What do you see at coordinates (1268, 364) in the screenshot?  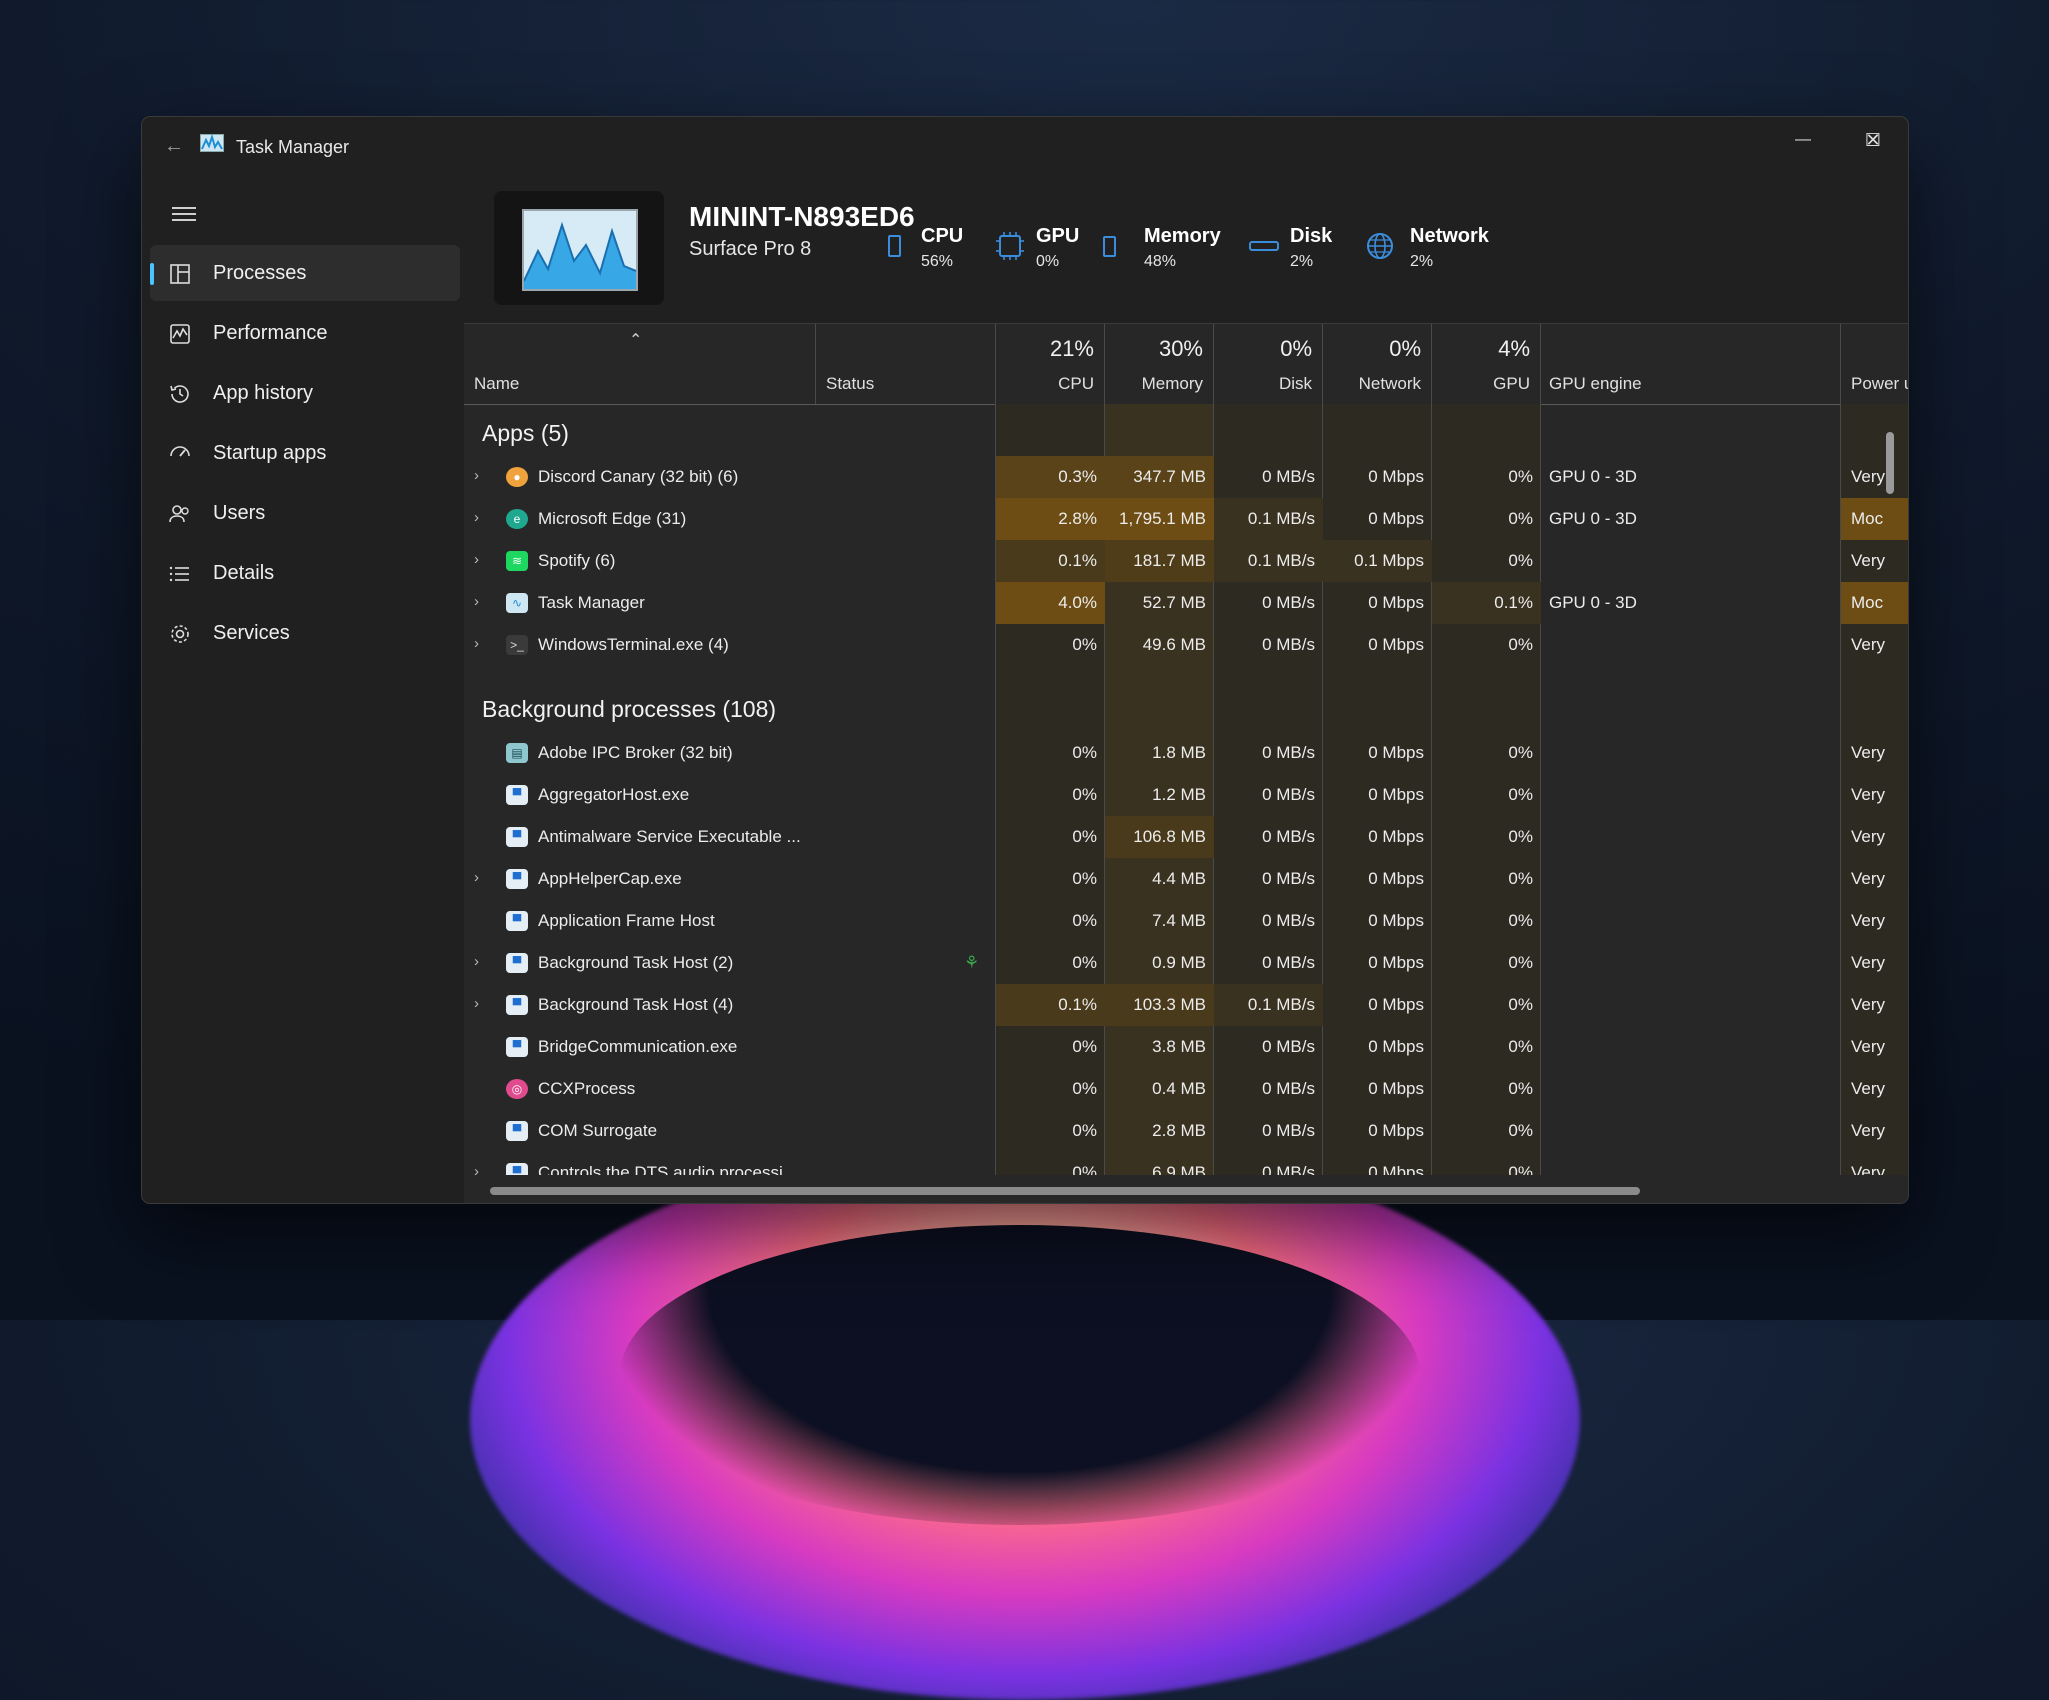 I see `column-header-disk: 0% Disk` at bounding box center [1268, 364].